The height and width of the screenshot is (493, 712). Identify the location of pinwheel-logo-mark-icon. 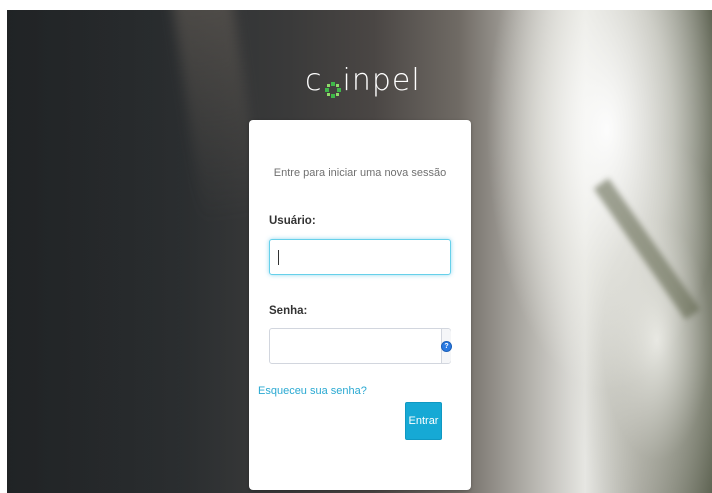
(333, 85).